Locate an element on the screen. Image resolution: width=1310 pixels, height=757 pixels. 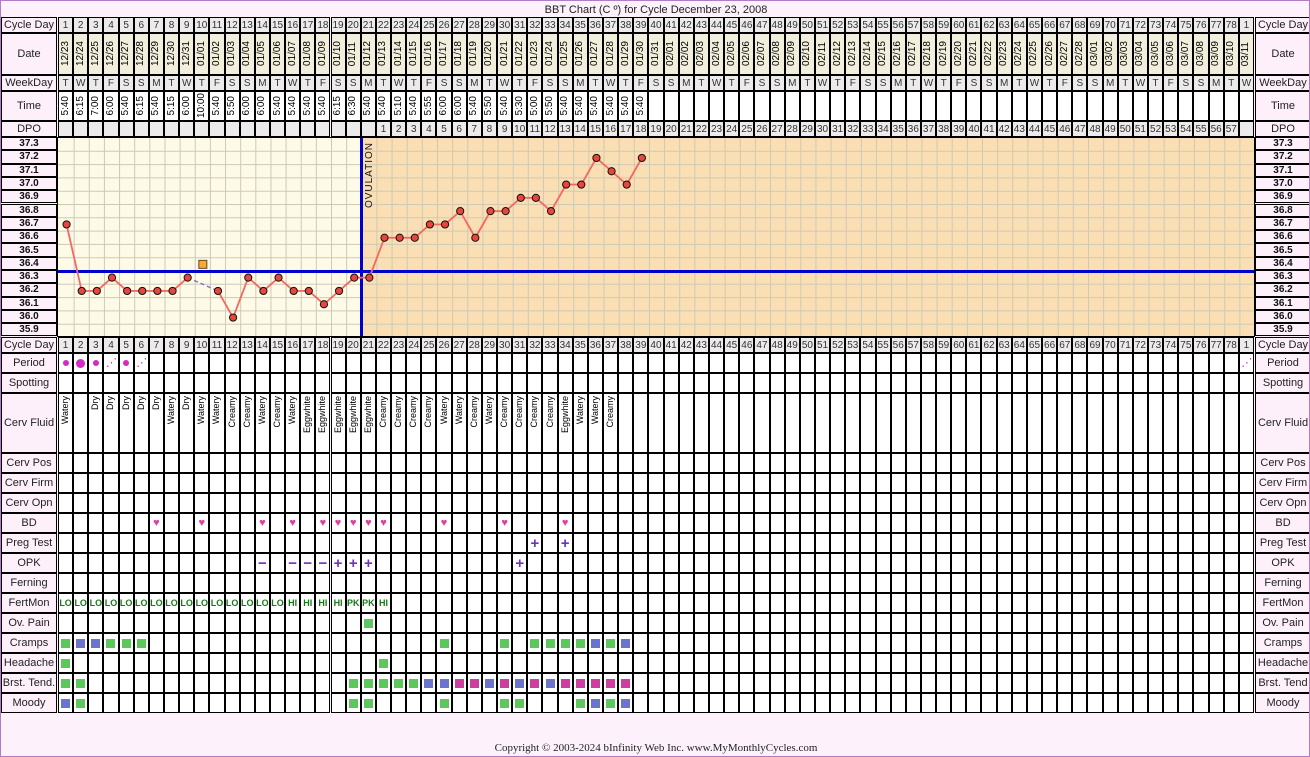
date-text: 02/14 is located at coordinates (867, 54).